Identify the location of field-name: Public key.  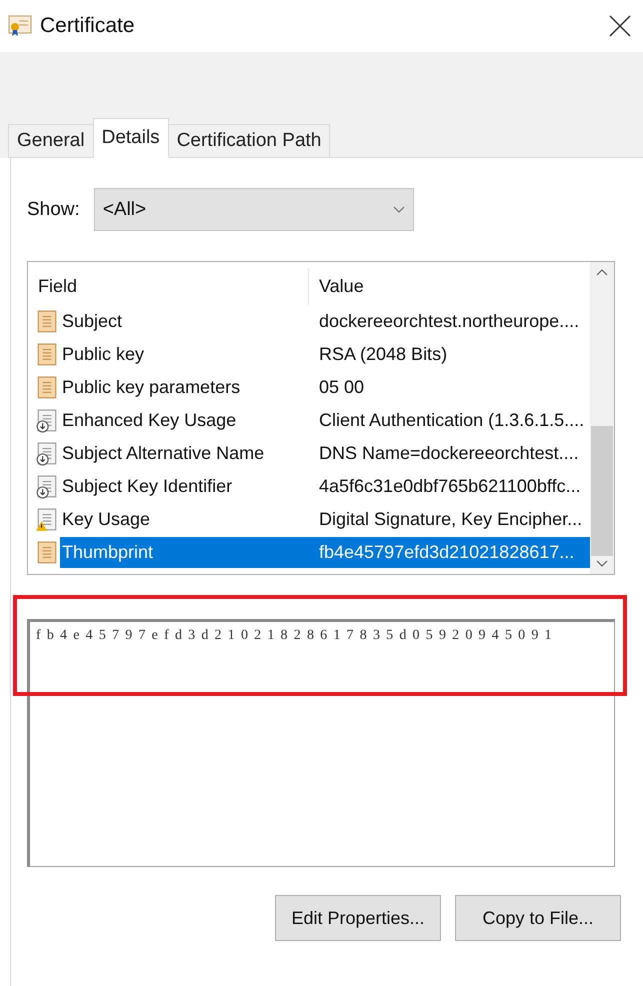
(184, 354).